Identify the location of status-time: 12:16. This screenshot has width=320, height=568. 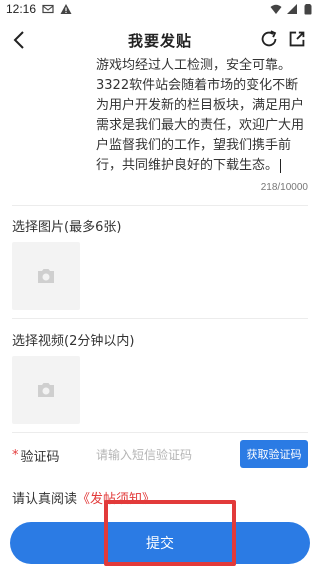
(21, 9).